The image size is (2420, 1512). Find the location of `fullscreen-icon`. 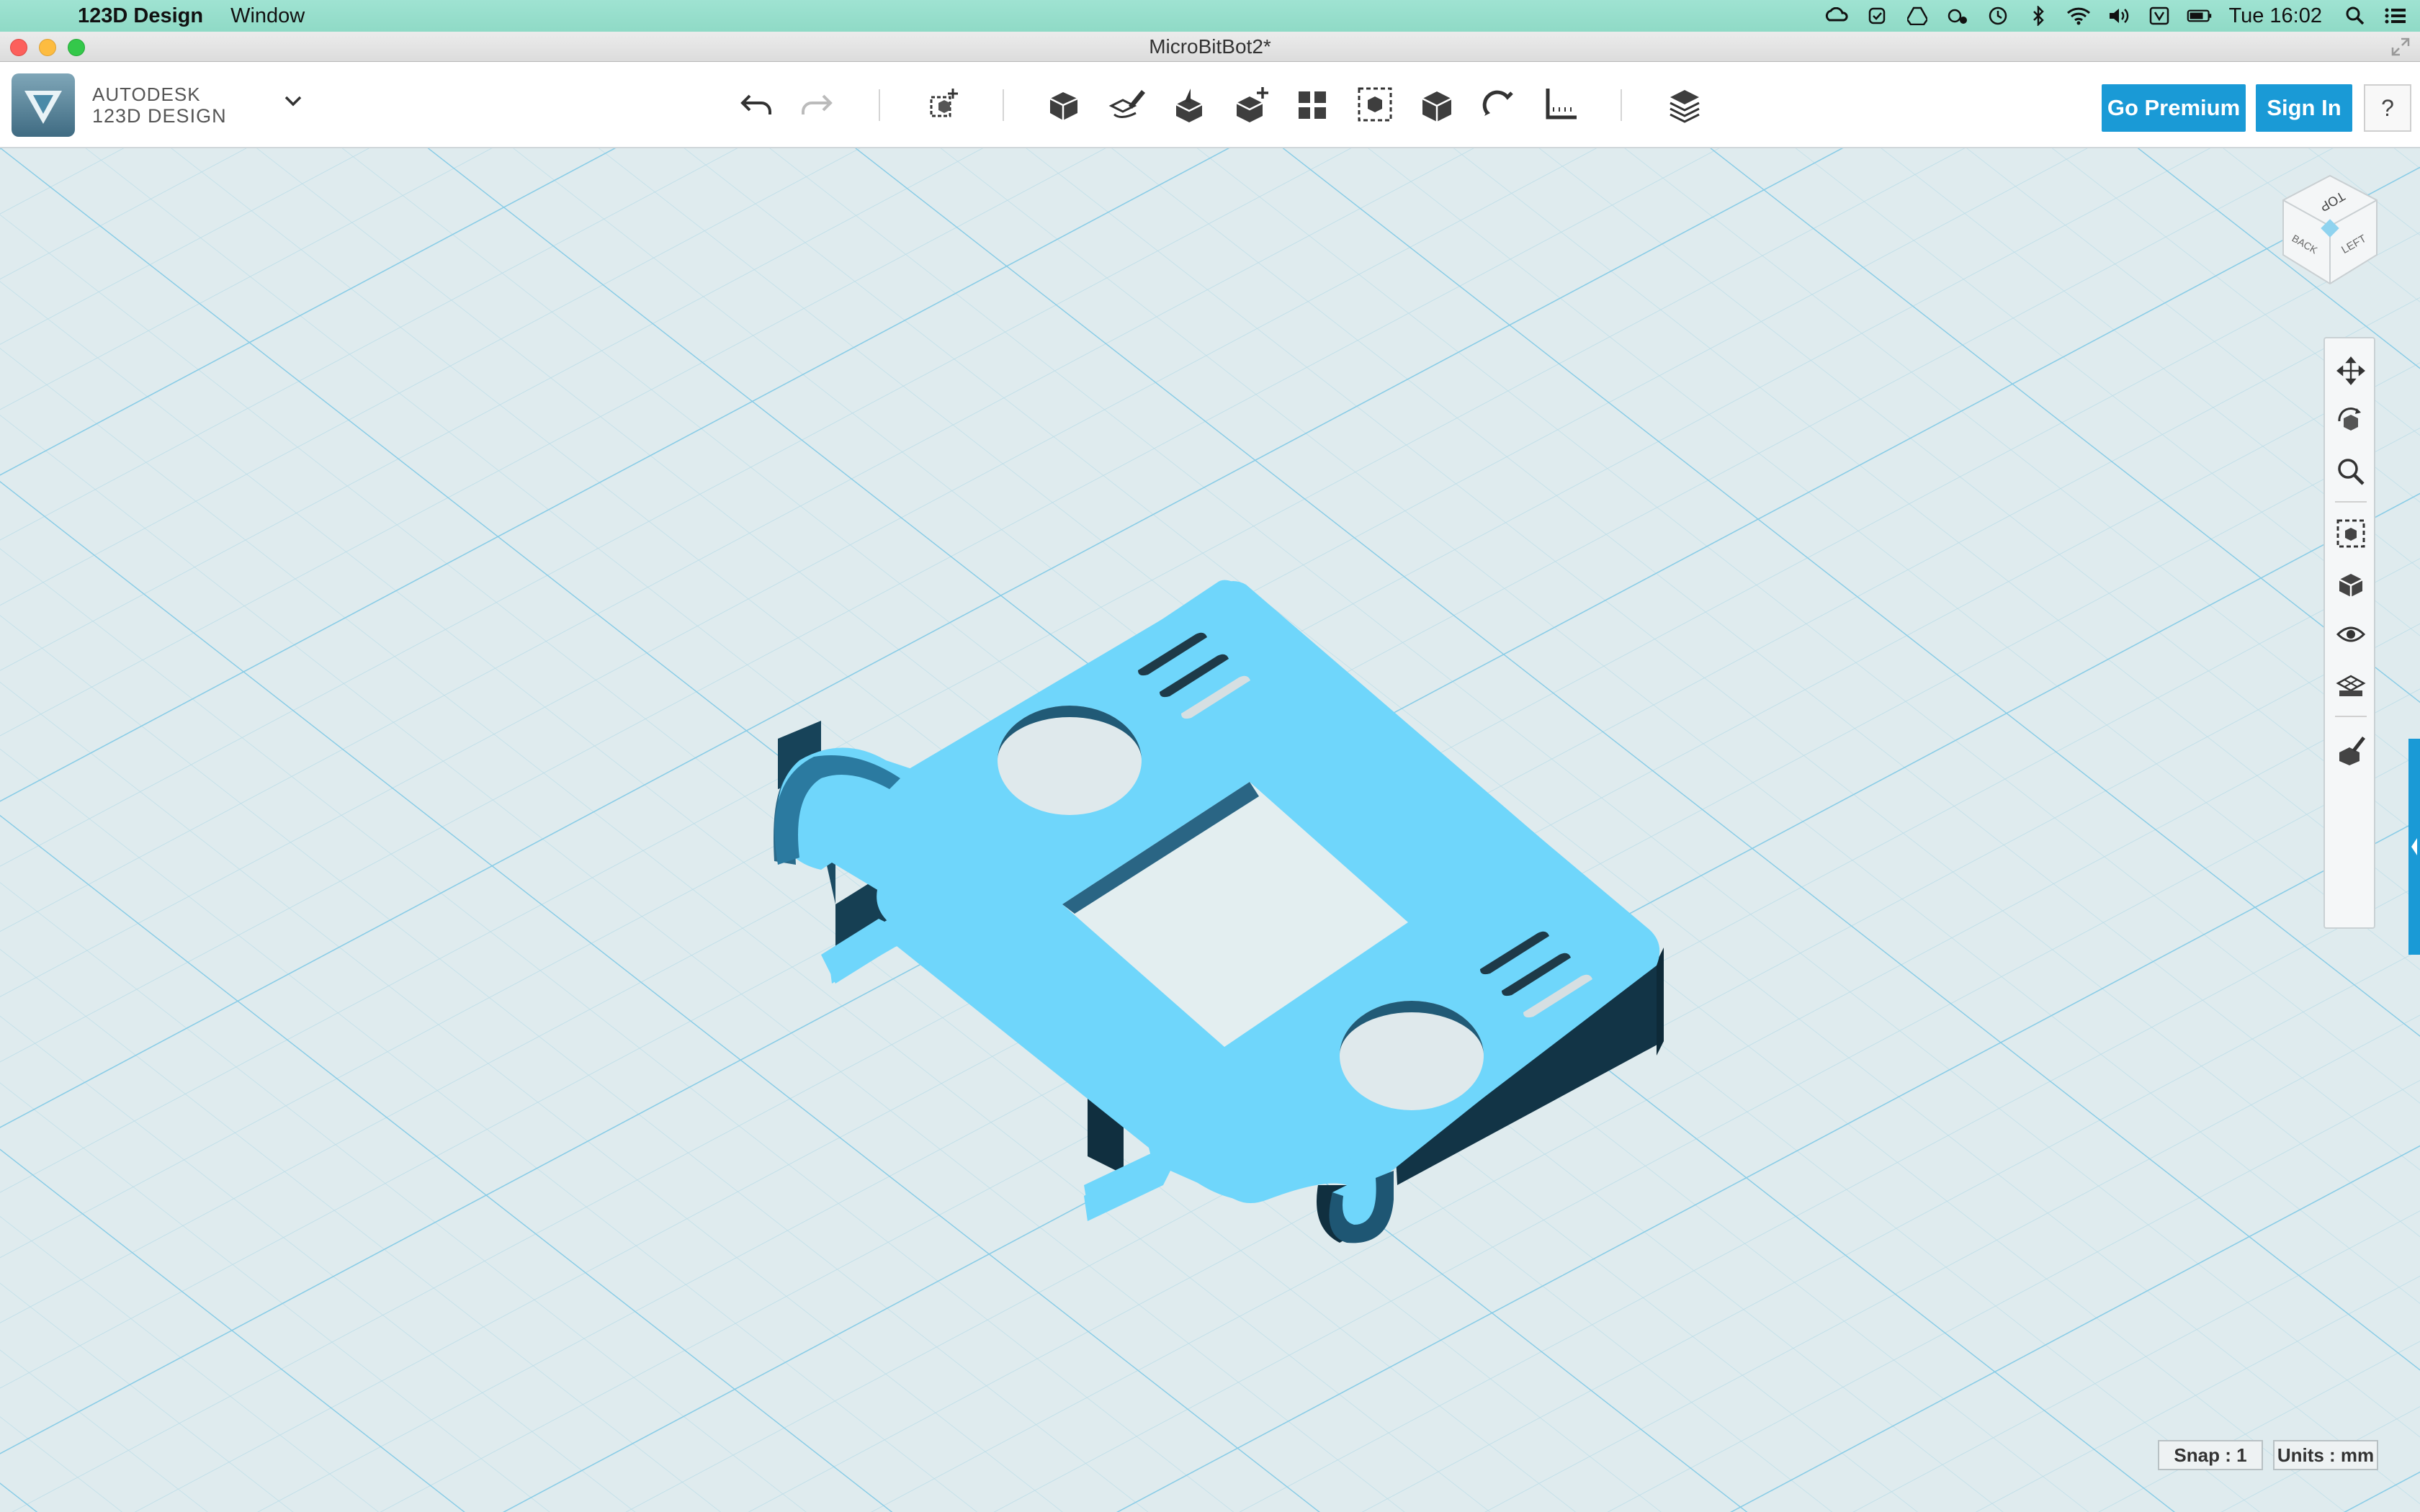

fullscreen-icon is located at coordinates (2400, 46).